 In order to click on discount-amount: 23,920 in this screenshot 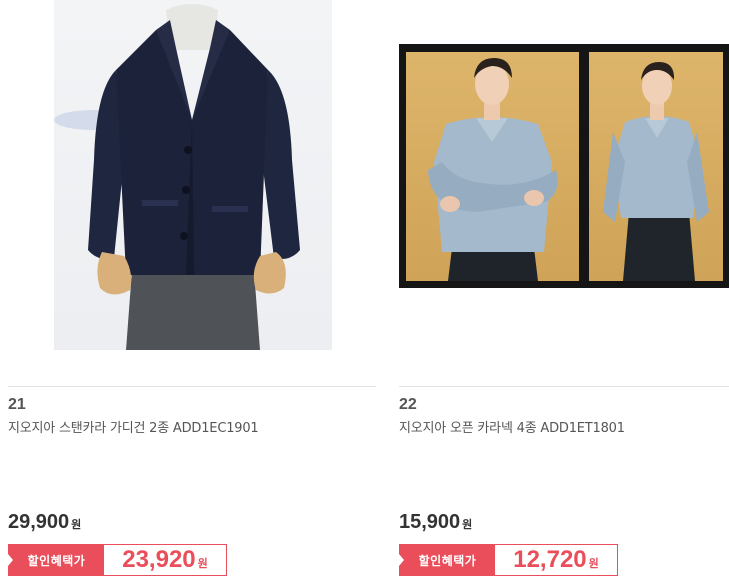, I will do `click(159, 559)`.